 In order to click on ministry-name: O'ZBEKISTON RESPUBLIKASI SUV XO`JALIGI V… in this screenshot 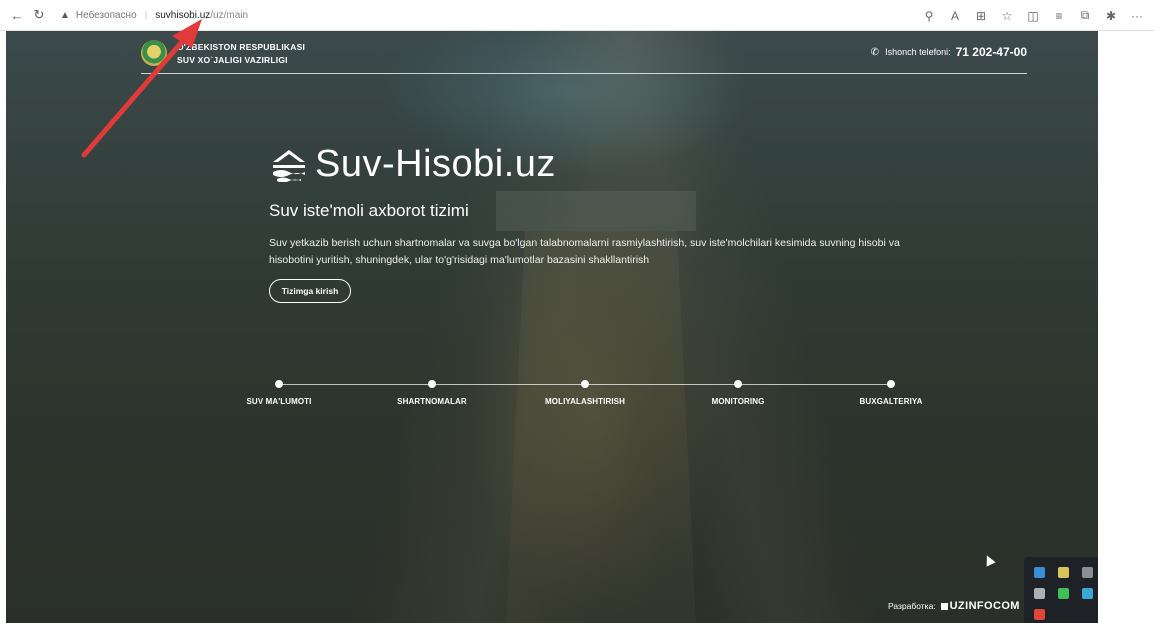, I will do `click(241, 54)`.